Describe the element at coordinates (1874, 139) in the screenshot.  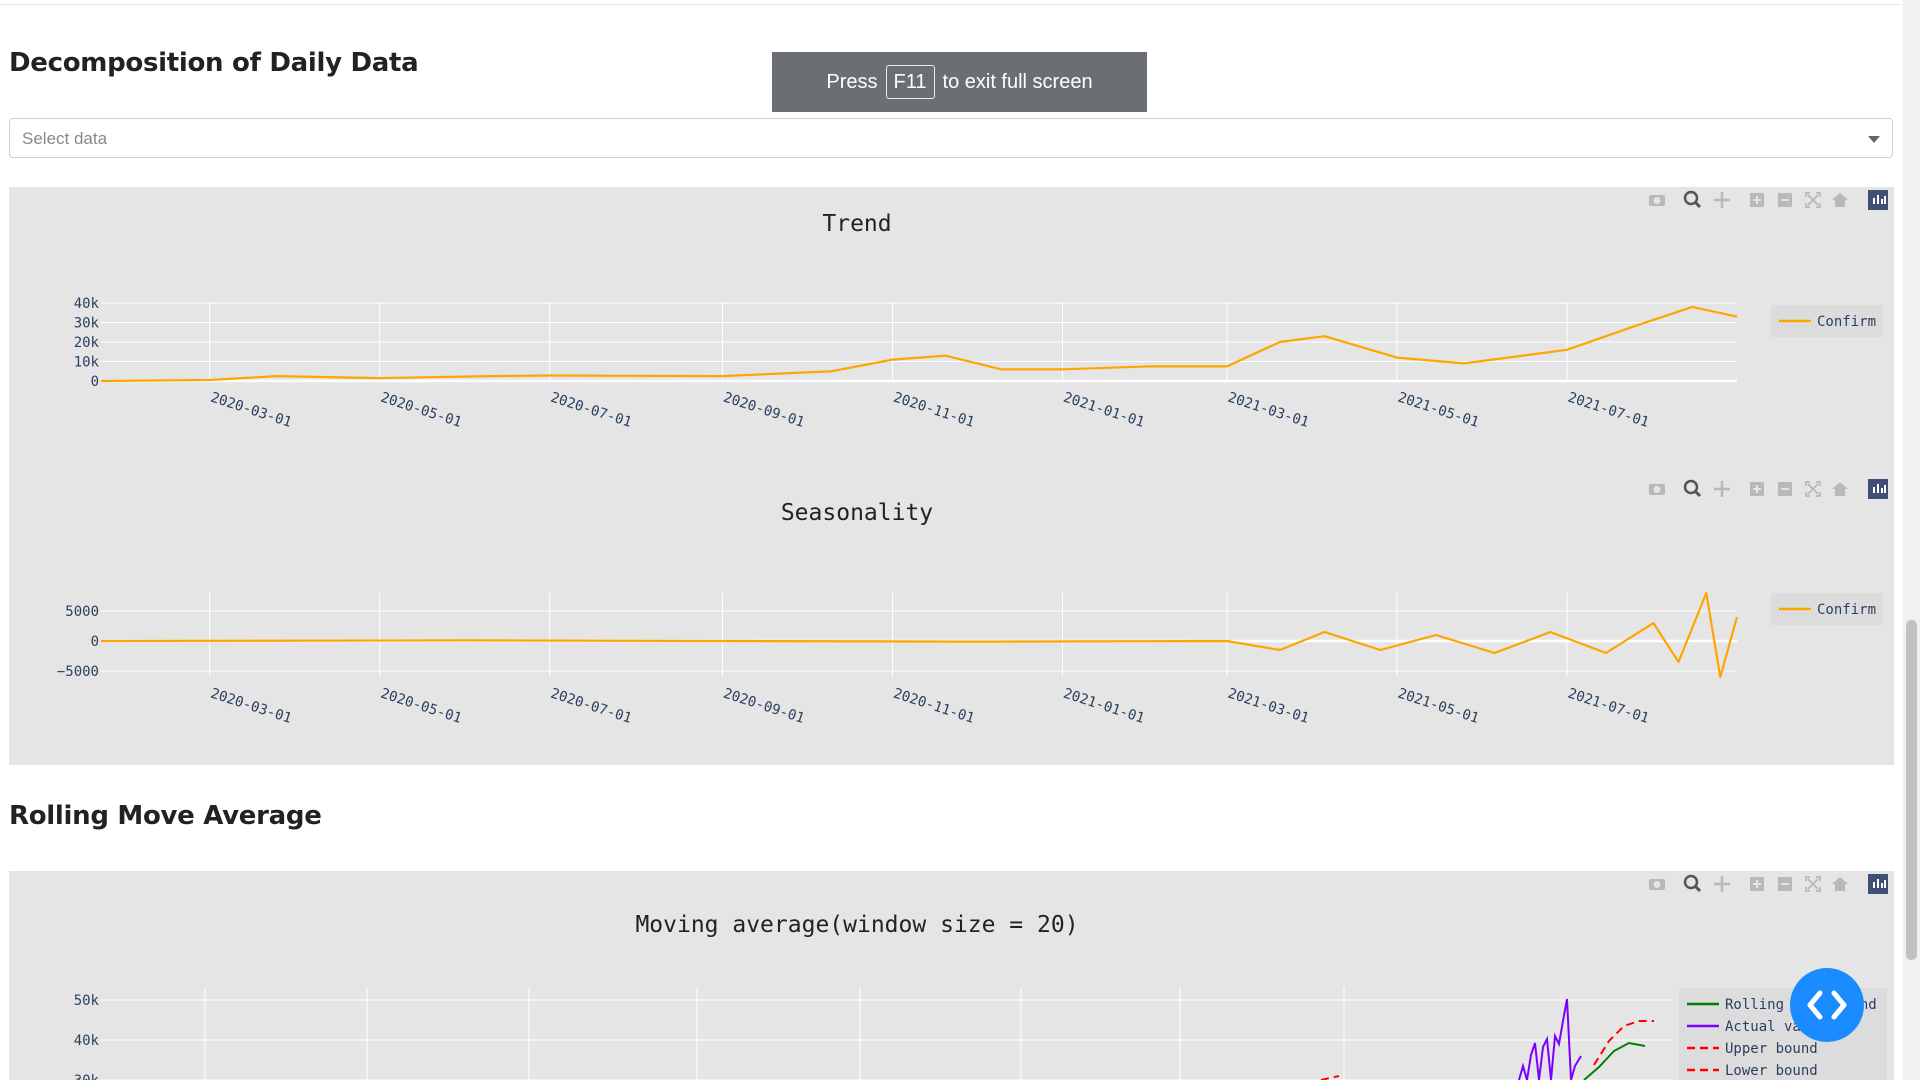
I see `chevron-down-icon` at that location.